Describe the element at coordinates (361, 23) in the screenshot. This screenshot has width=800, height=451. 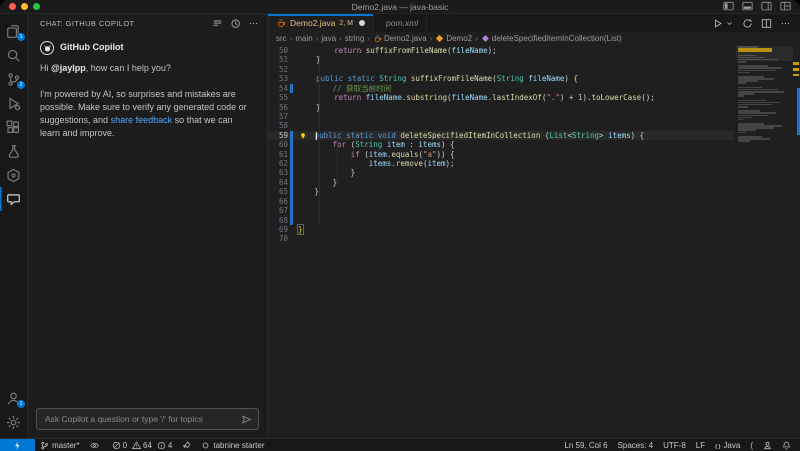
I see `dirty-indicator` at that location.